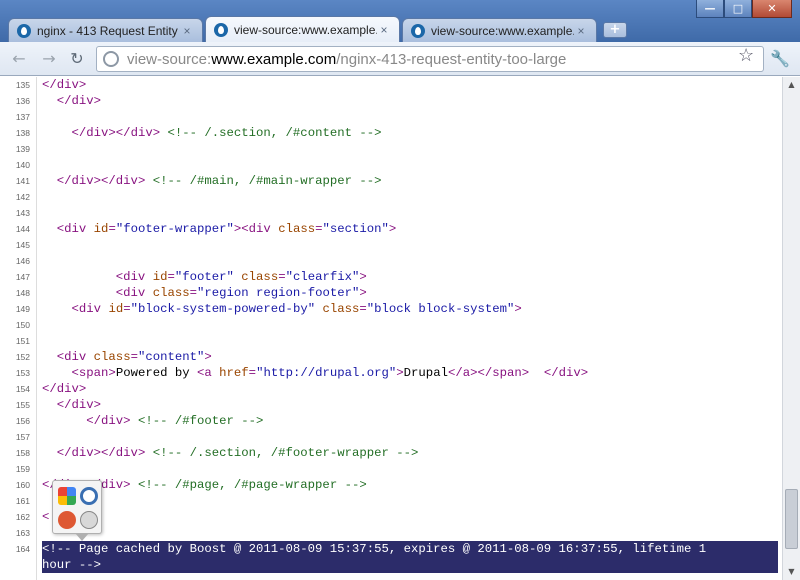  I want to click on line-number: 137, so click(22, 117).